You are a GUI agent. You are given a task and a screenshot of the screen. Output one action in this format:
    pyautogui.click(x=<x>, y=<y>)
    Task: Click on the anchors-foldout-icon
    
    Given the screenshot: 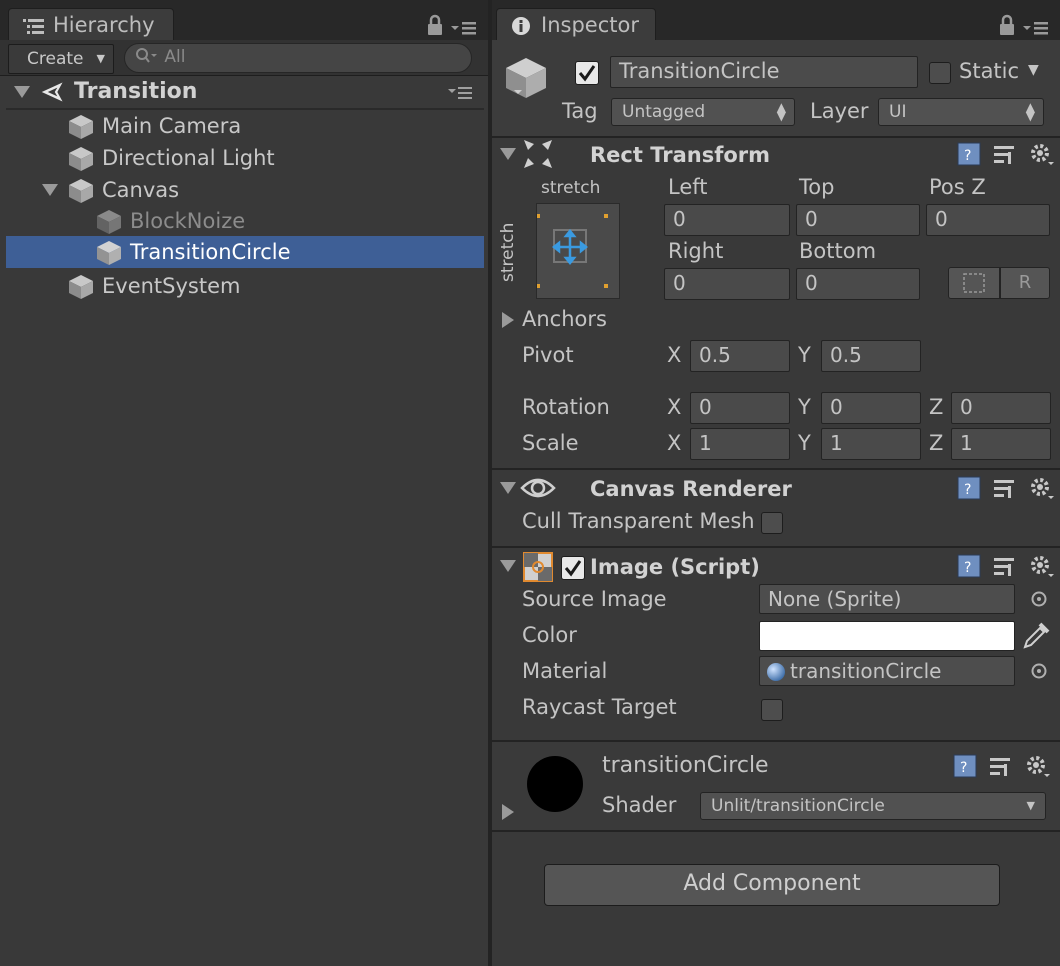 What is the action you would take?
    pyautogui.click(x=508, y=320)
    